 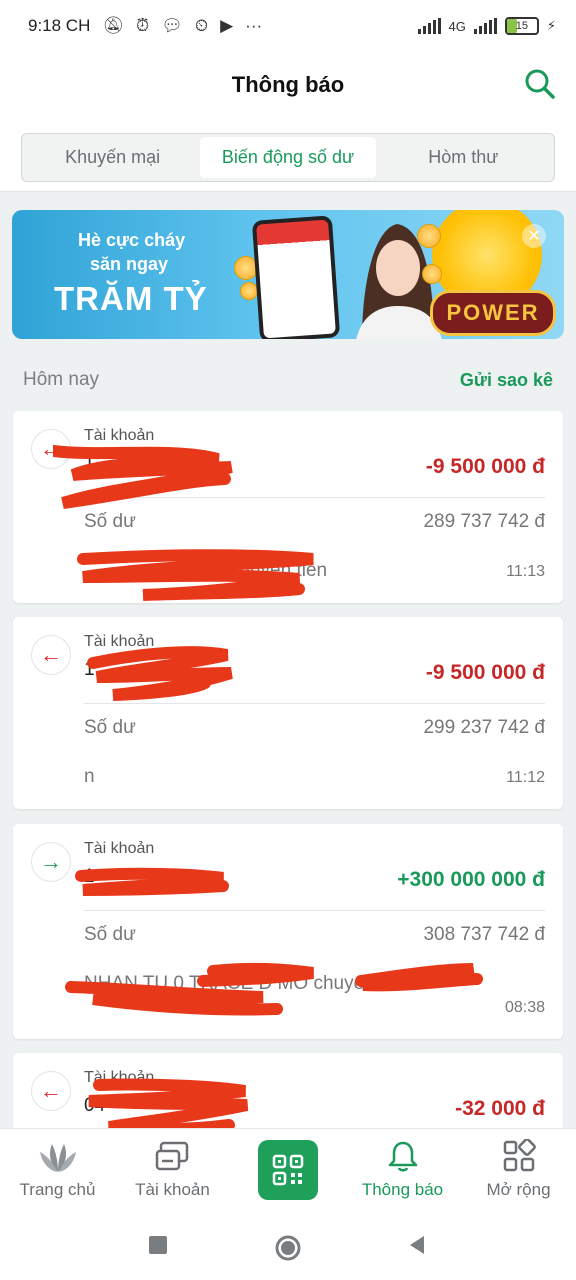 I want to click on status-right: 4G 15 ⚡︎, so click(x=486, y=26).